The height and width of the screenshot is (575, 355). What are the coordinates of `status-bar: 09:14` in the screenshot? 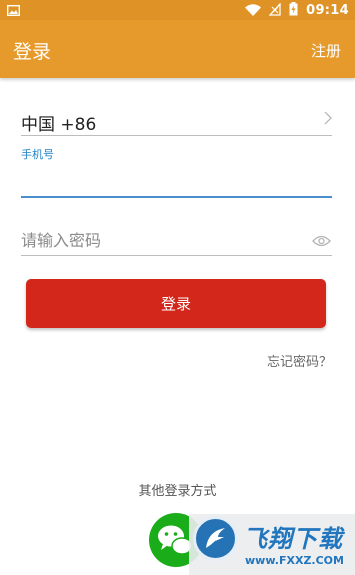 It's located at (177, 10).